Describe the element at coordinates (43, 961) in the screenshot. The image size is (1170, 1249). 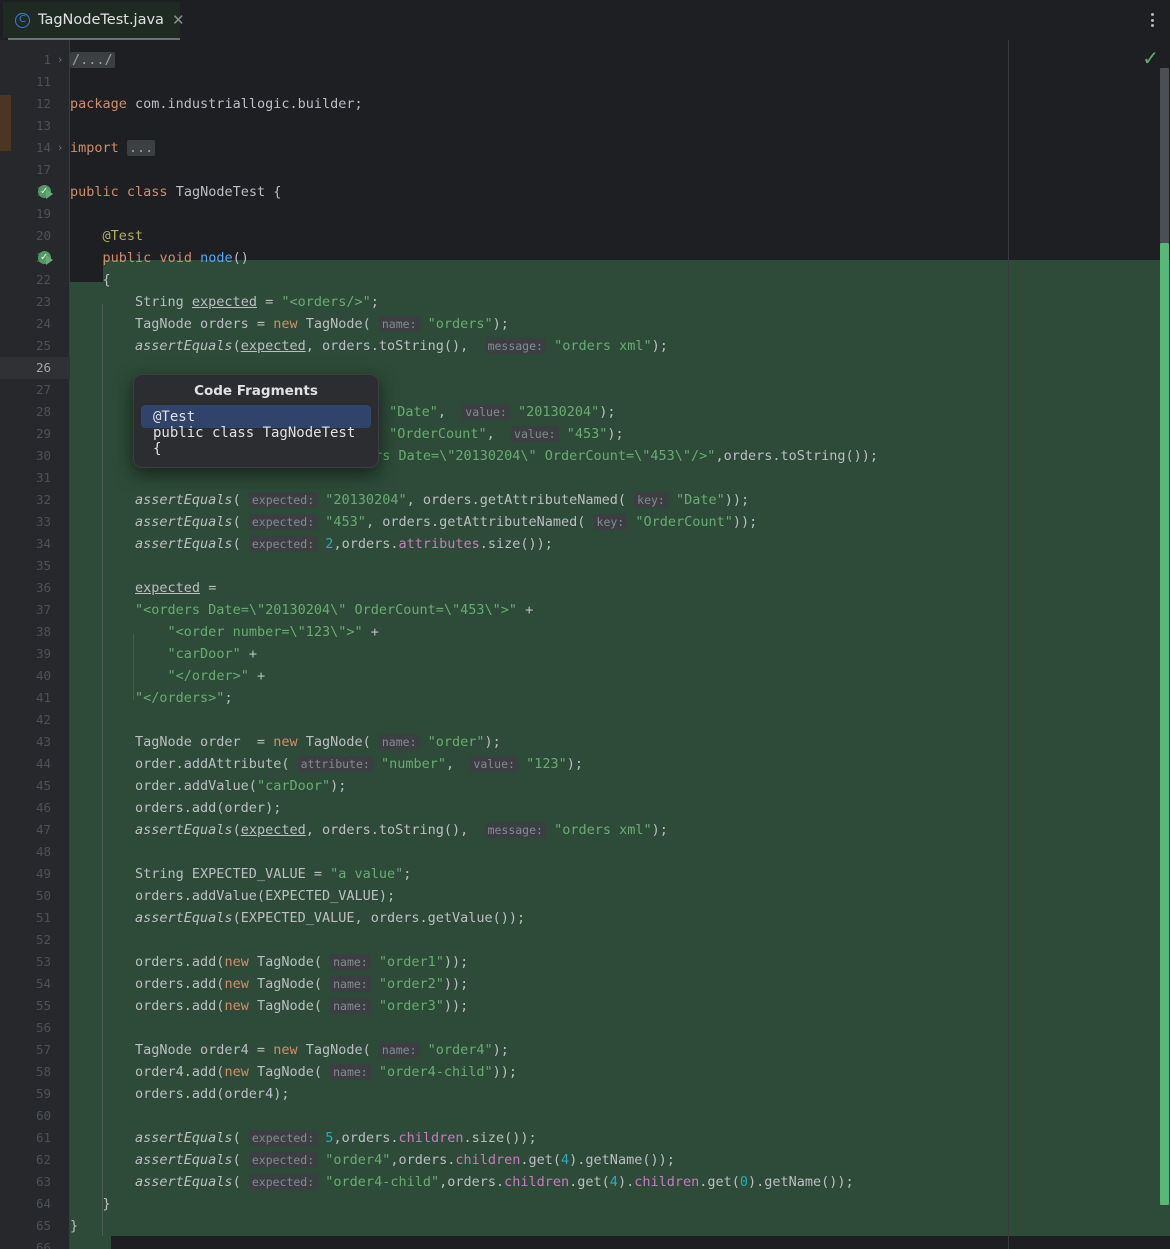
I see `line-number: 53` at that location.